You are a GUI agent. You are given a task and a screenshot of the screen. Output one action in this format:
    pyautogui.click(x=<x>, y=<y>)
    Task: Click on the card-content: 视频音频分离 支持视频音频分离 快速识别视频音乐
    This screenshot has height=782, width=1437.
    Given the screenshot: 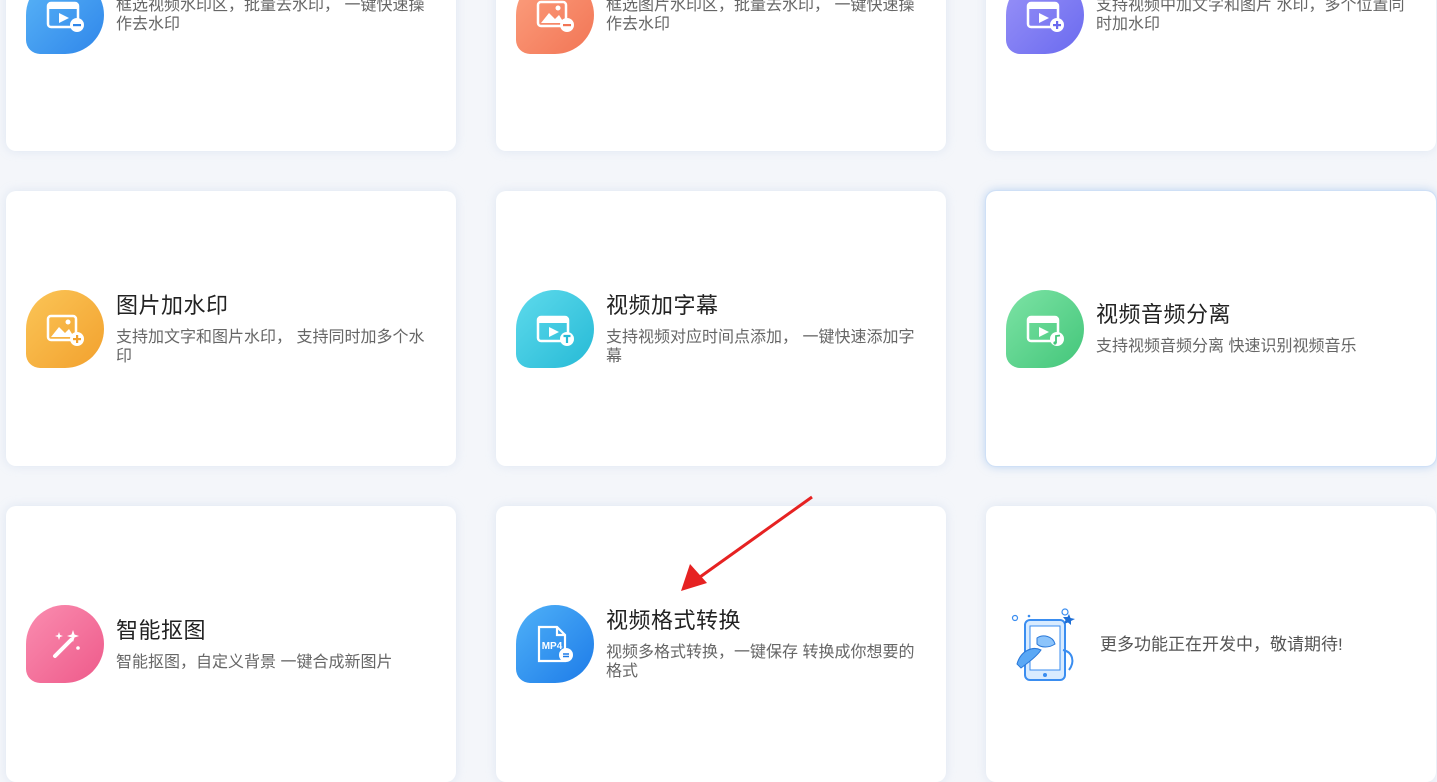 What is the action you would take?
    pyautogui.click(x=1213, y=328)
    